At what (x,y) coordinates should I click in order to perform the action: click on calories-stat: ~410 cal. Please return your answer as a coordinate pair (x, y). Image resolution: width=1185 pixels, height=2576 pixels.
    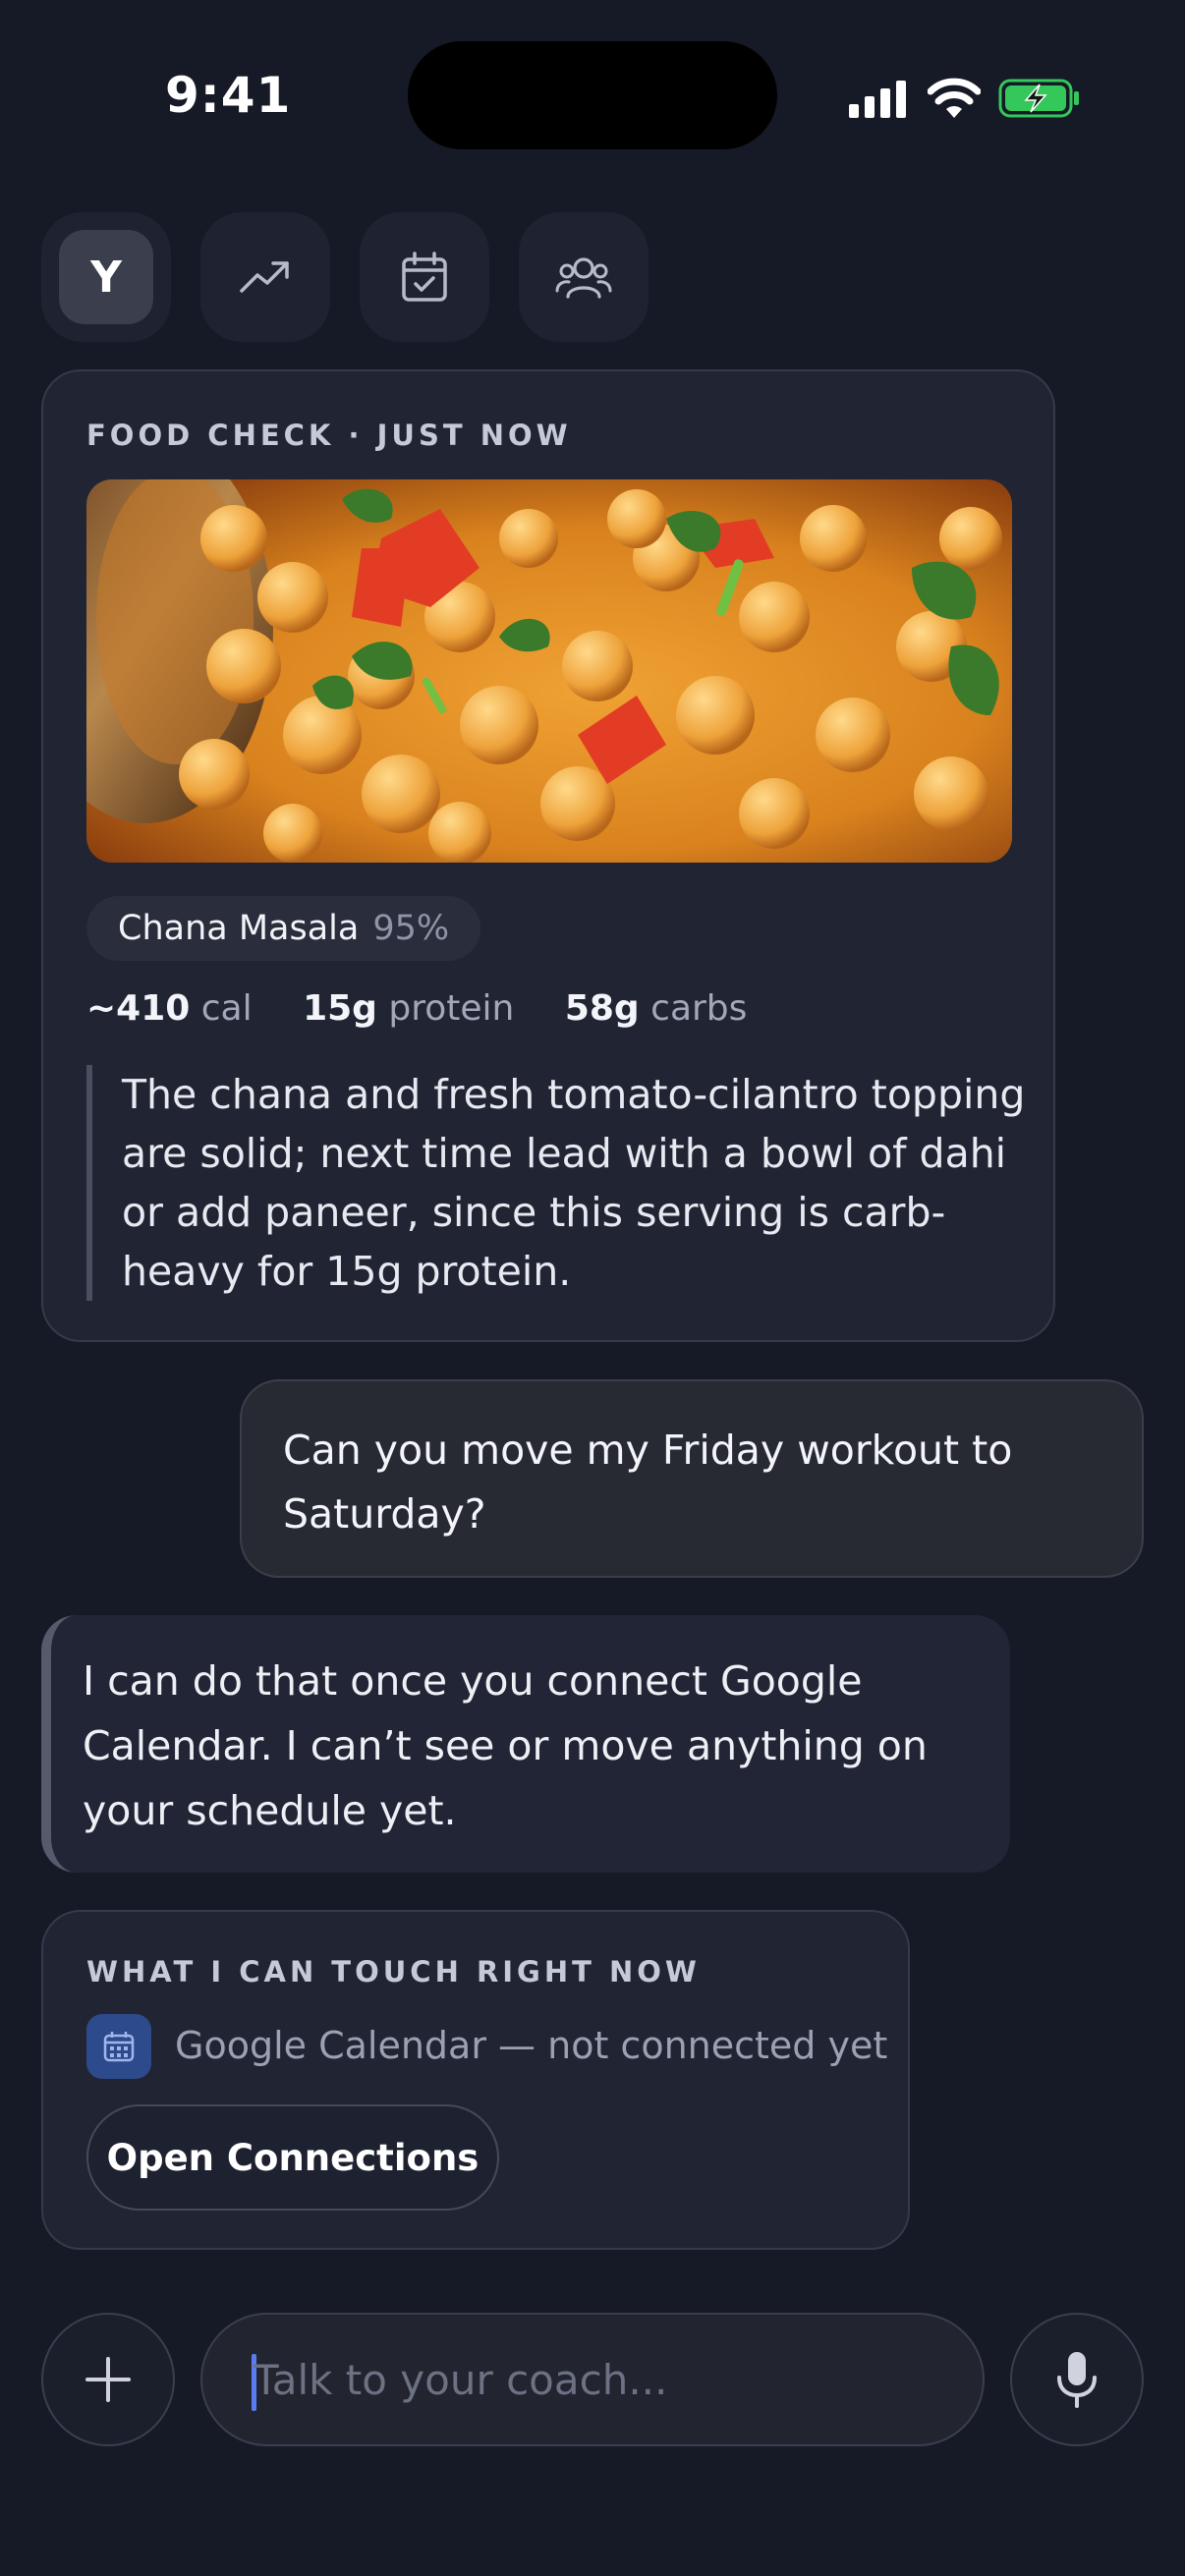
    Looking at the image, I should click on (169, 1008).